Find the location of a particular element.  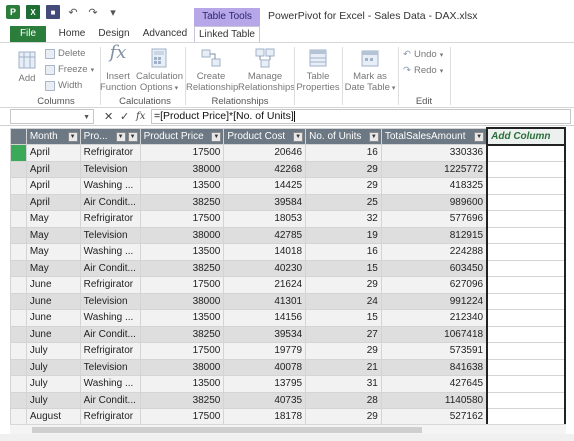

table-row: July Refrigirator 17500 19779 29 573591 is located at coordinates (288, 351).